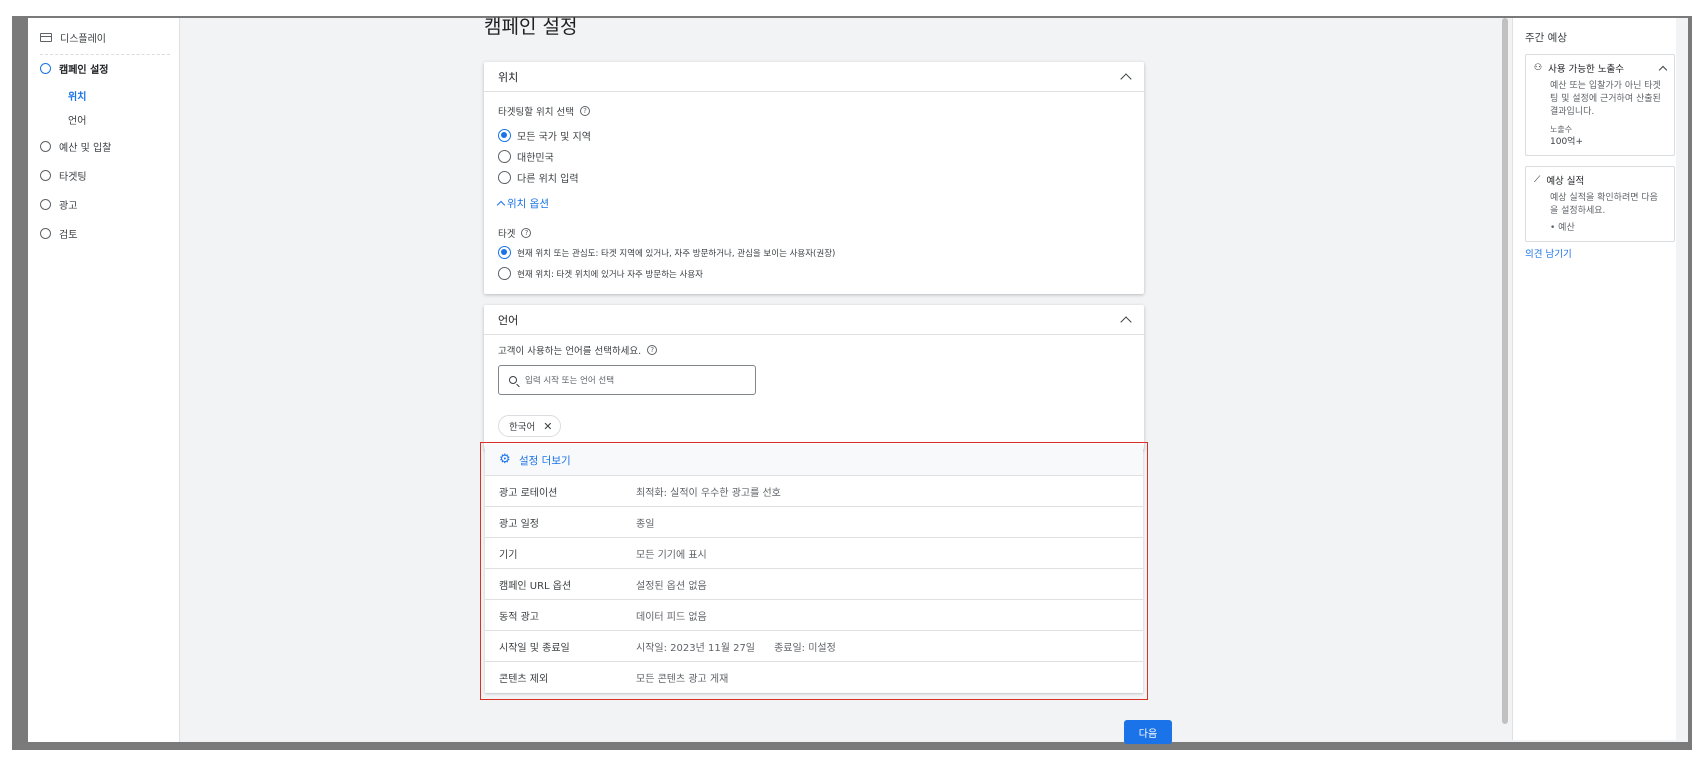 The image size is (1704, 762). Describe the element at coordinates (548, 179) in the screenshot. I see `radio-label: 다른 위치 입력` at that location.